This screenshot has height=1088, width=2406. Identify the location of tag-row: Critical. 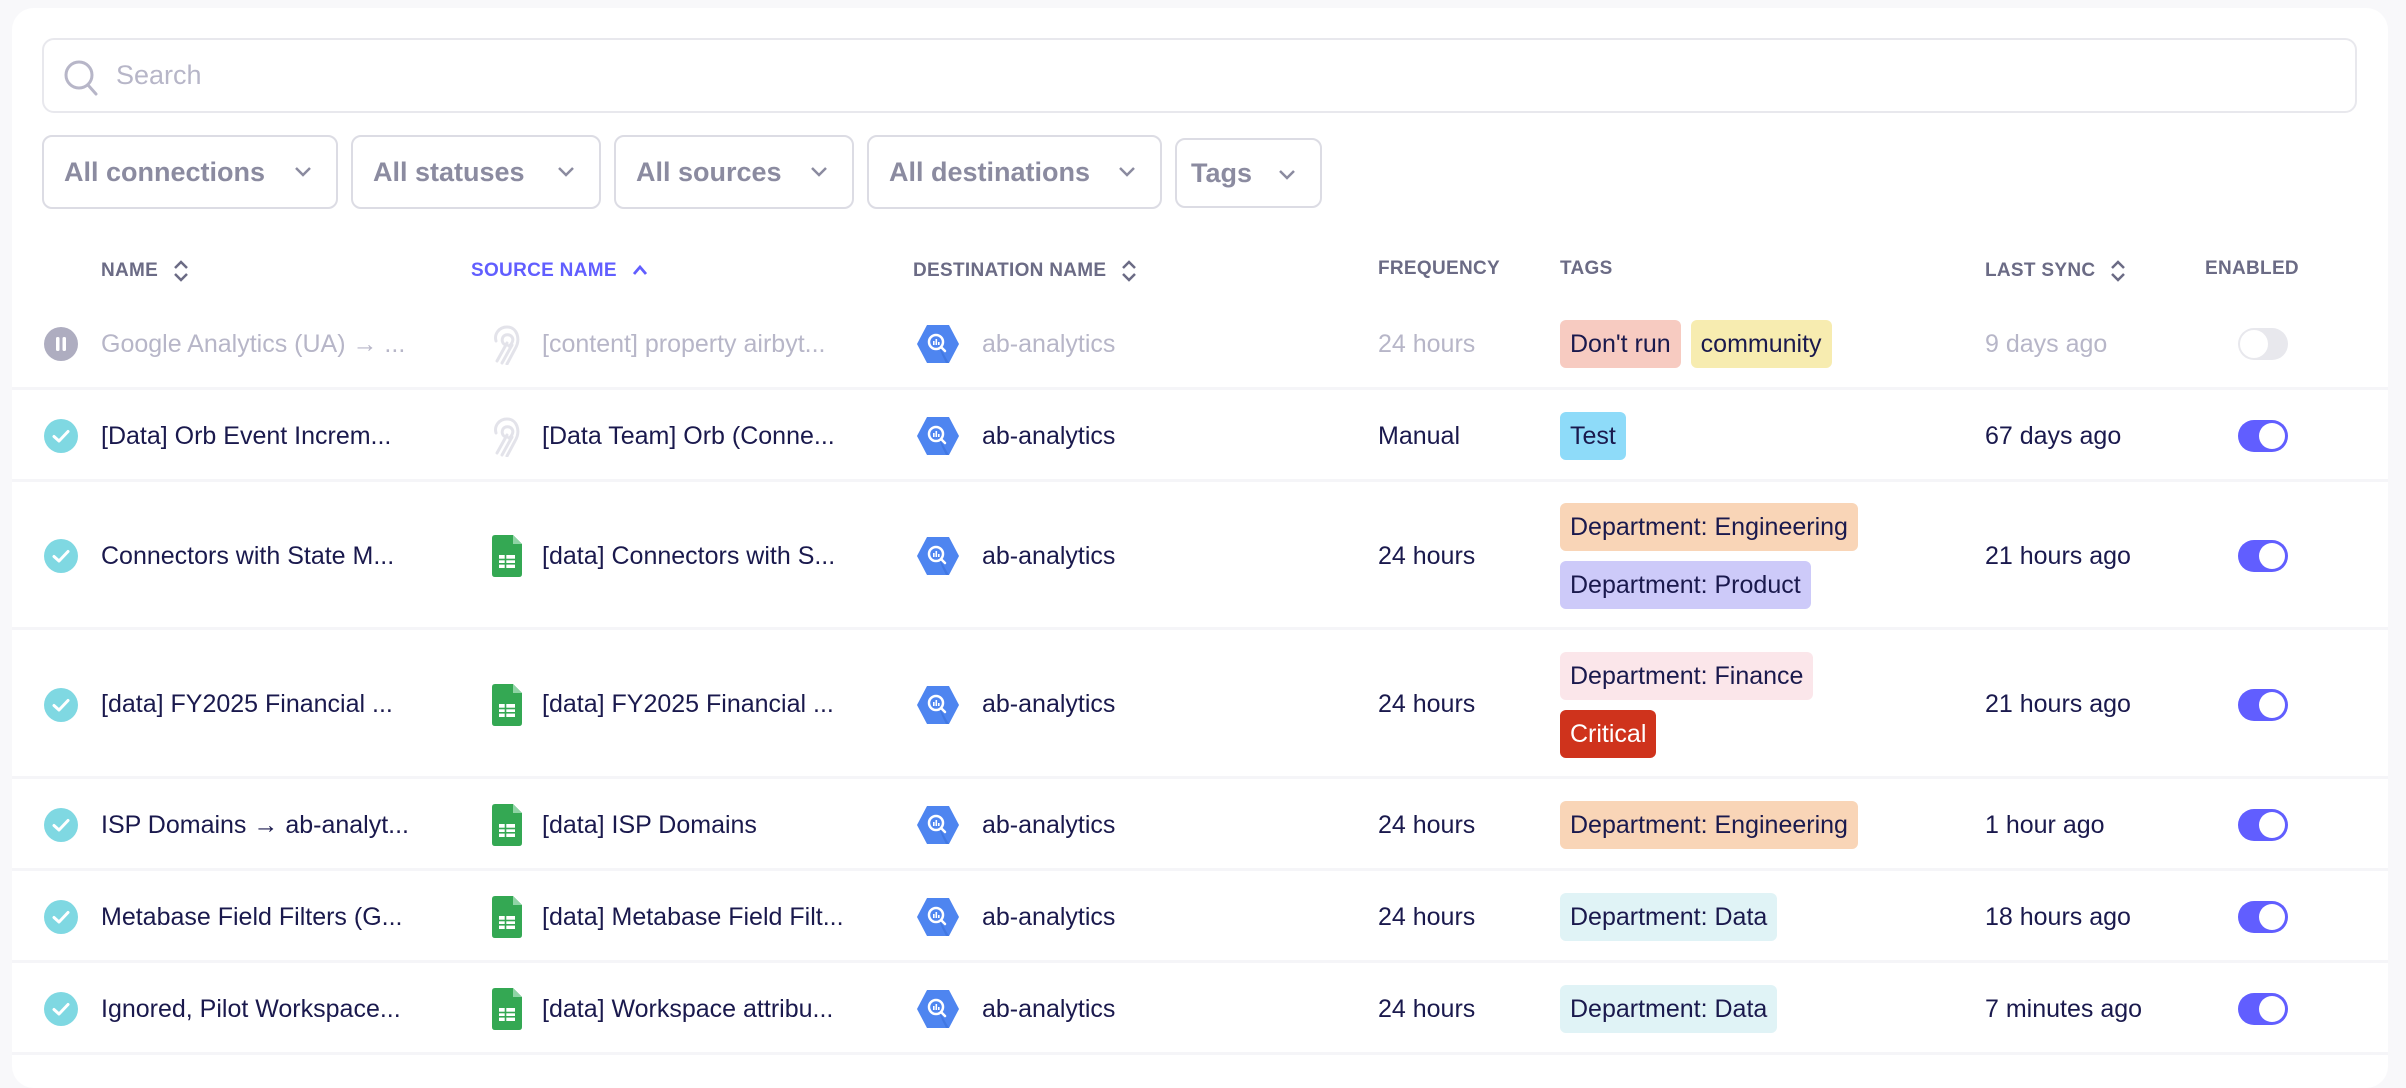
(1686, 733).